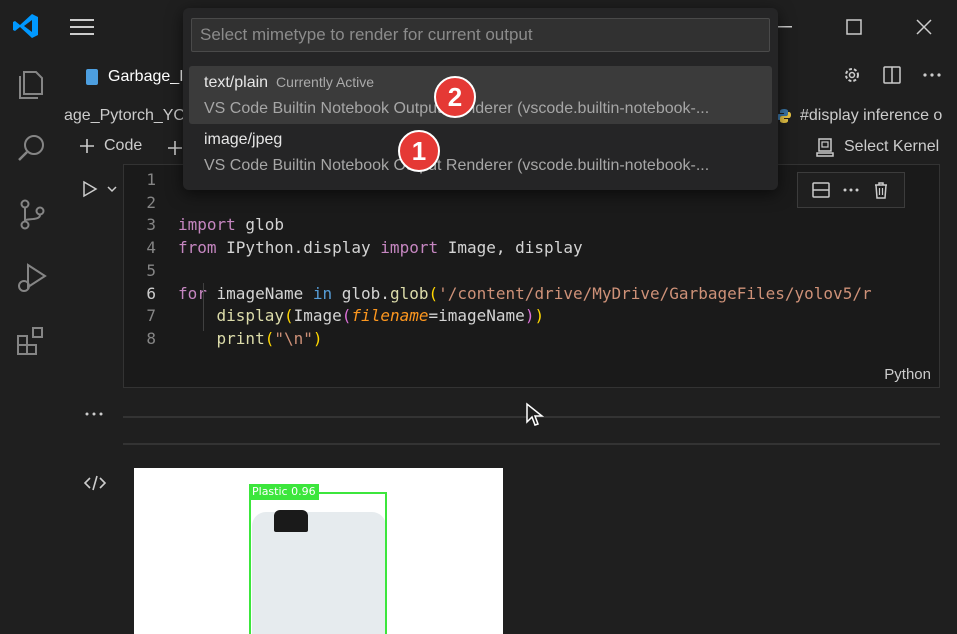  What do you see at coordinates (284, 492) in the screenshot?
I see `detection-label: Plastic 0.96` at bounding box center [284, 492].